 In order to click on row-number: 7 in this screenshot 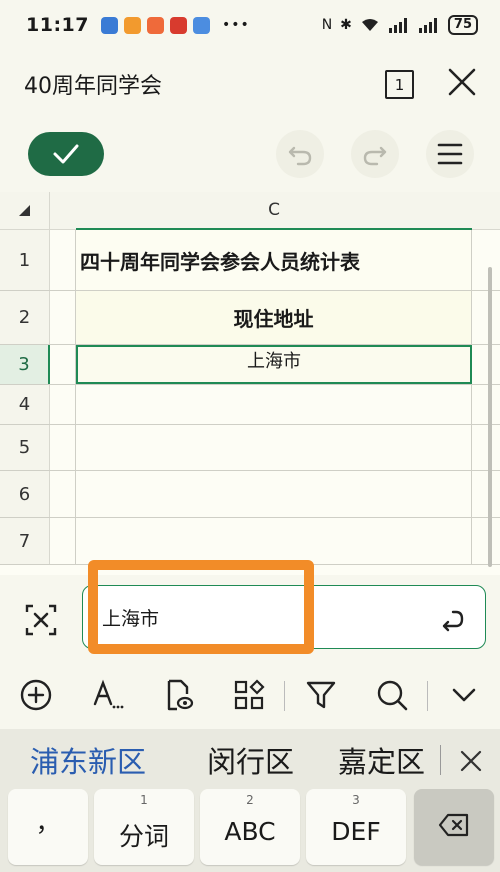, I will do `click(25, 541)`.